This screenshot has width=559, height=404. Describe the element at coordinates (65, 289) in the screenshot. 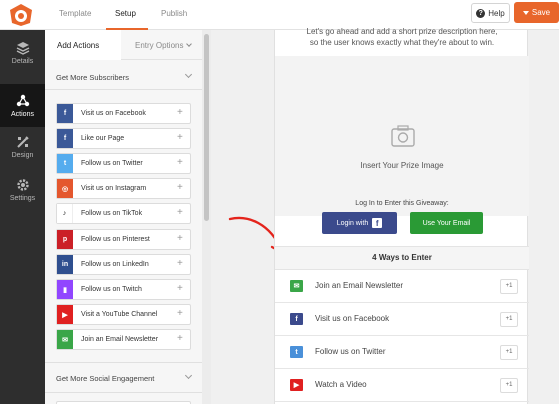

I see `twitch-icon: ▮` at that location.